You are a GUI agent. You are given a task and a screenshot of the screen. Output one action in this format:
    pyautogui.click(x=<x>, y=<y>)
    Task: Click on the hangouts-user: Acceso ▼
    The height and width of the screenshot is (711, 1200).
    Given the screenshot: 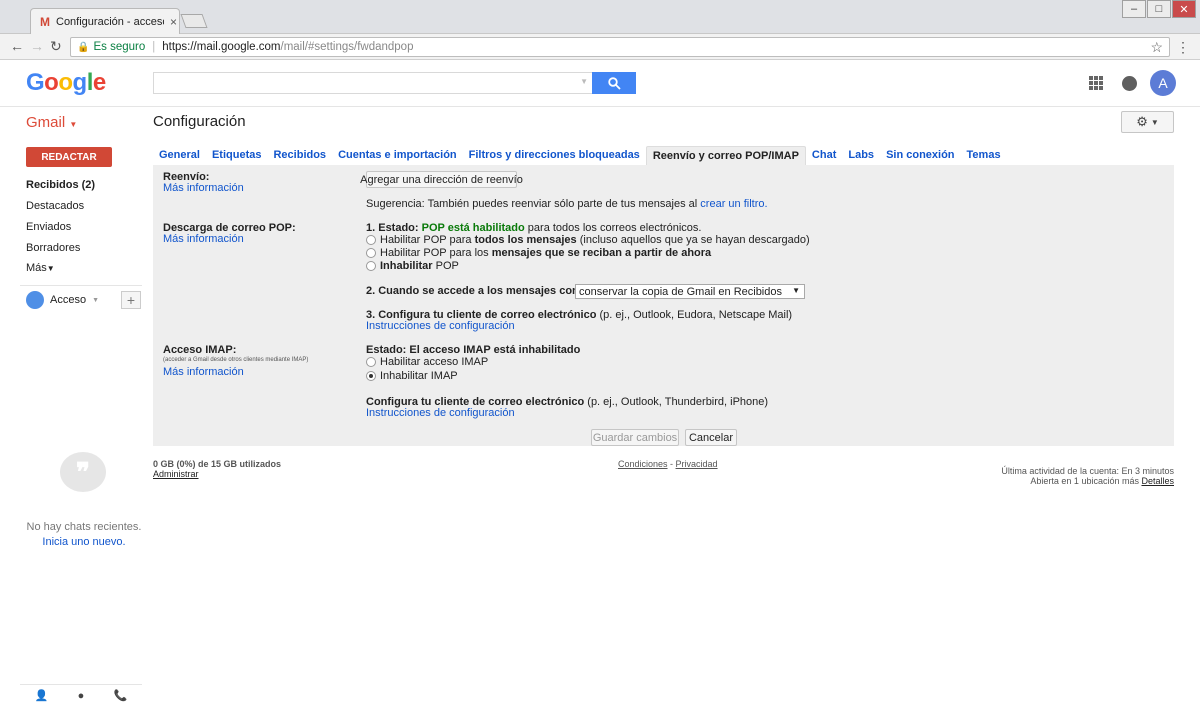 What is the action you would take?
    pyautogui.click(x=62, y=300)
    